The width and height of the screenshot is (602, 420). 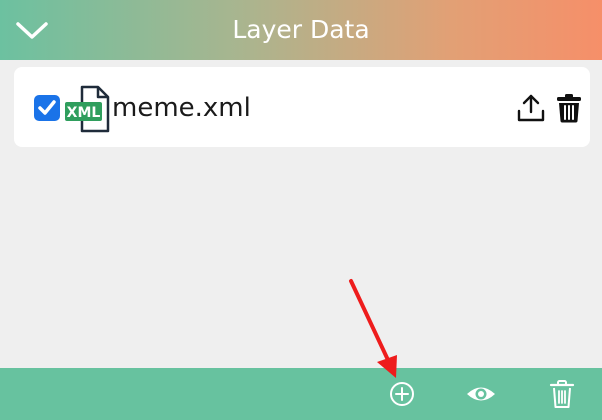 I want to click on eye-icon, so click(x=481, y=394).